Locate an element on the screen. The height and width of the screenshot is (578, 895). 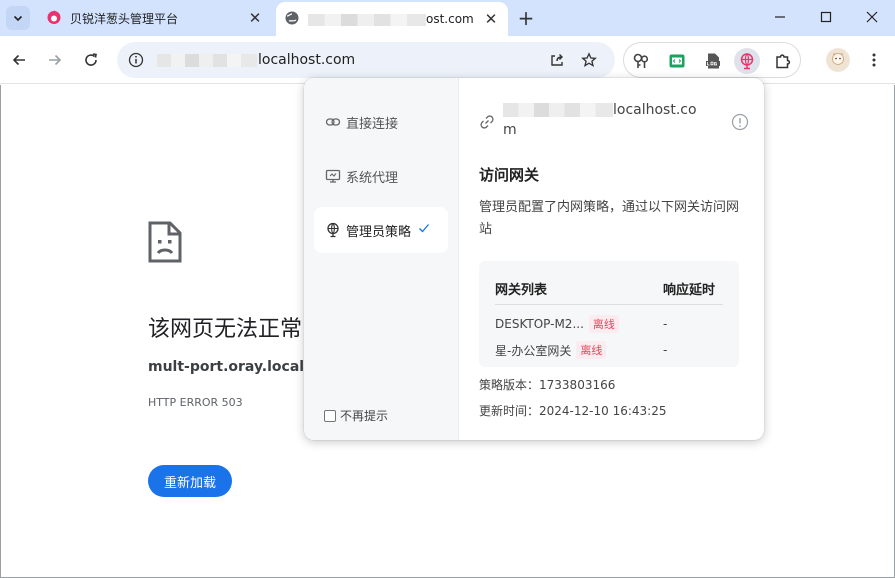
update-time: 更新时间：2024-12-10 16:43:25 is located at coordinates (573, 411).